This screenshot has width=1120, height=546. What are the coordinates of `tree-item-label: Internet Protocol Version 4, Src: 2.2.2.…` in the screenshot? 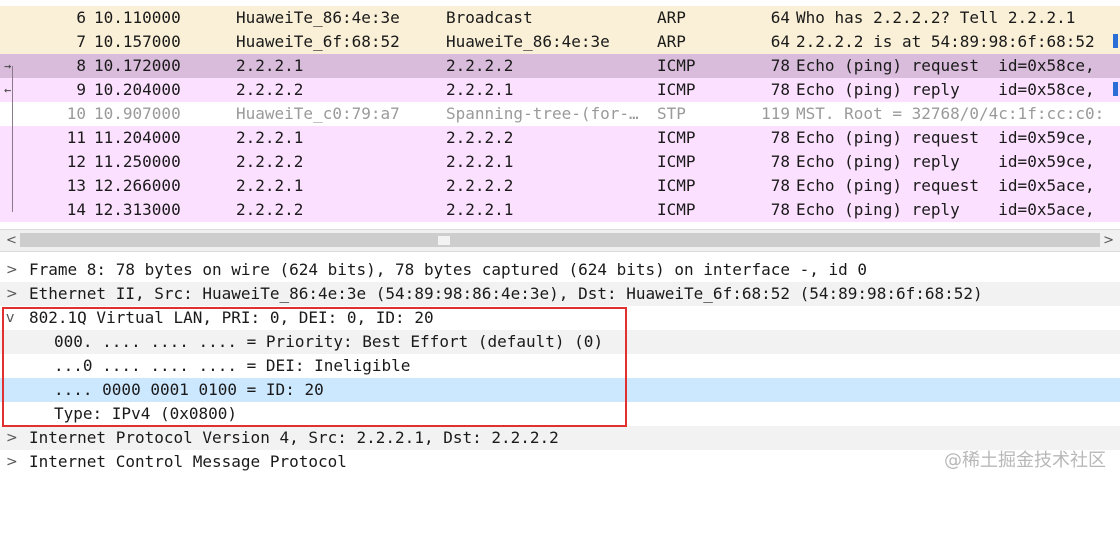 It's located at (294, 437).